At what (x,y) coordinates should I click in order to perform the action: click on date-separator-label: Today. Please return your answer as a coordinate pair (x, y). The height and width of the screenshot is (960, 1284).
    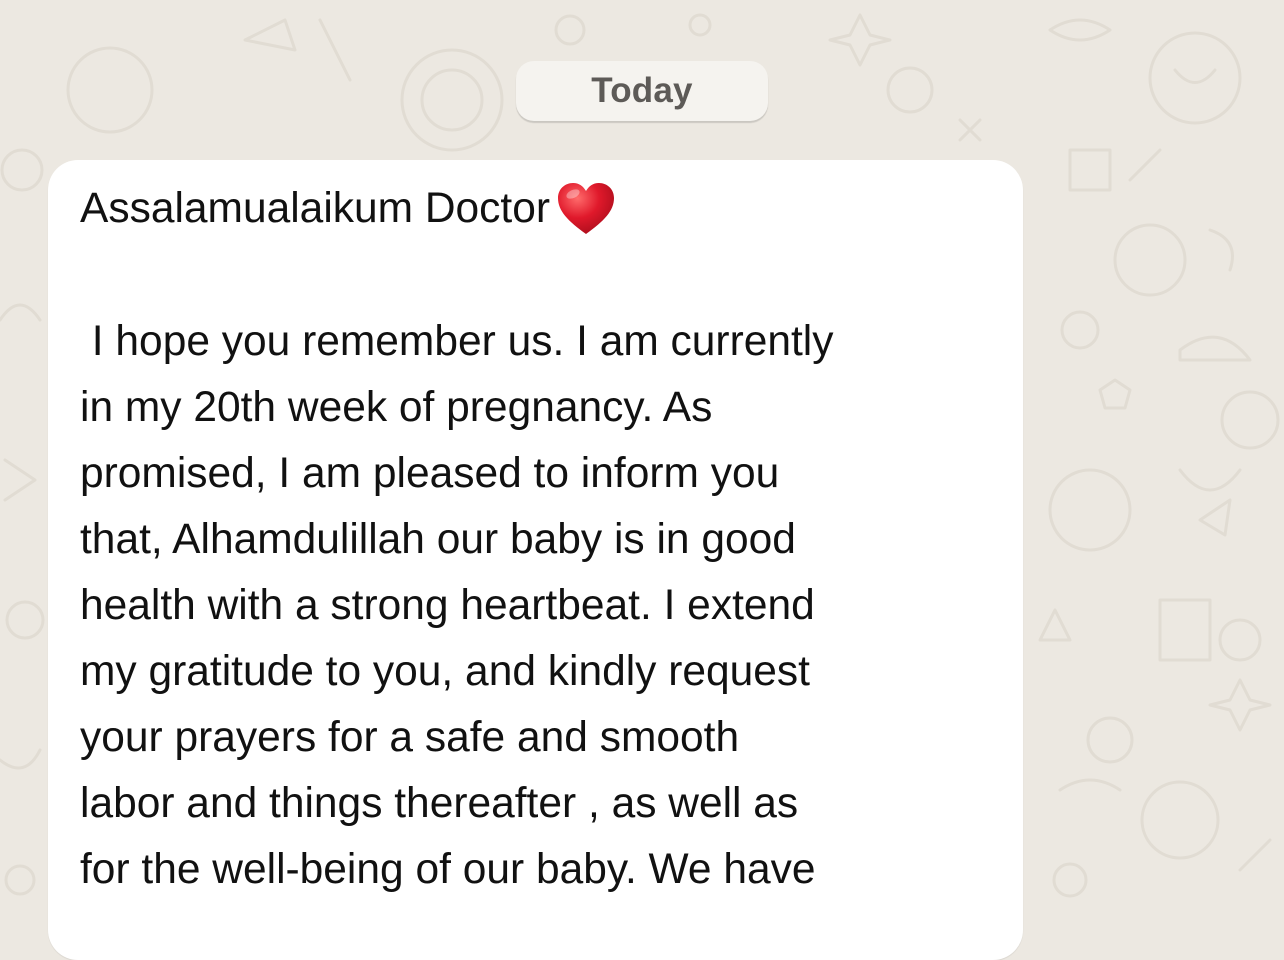
    Looking at the image, I should click on (642, 90).